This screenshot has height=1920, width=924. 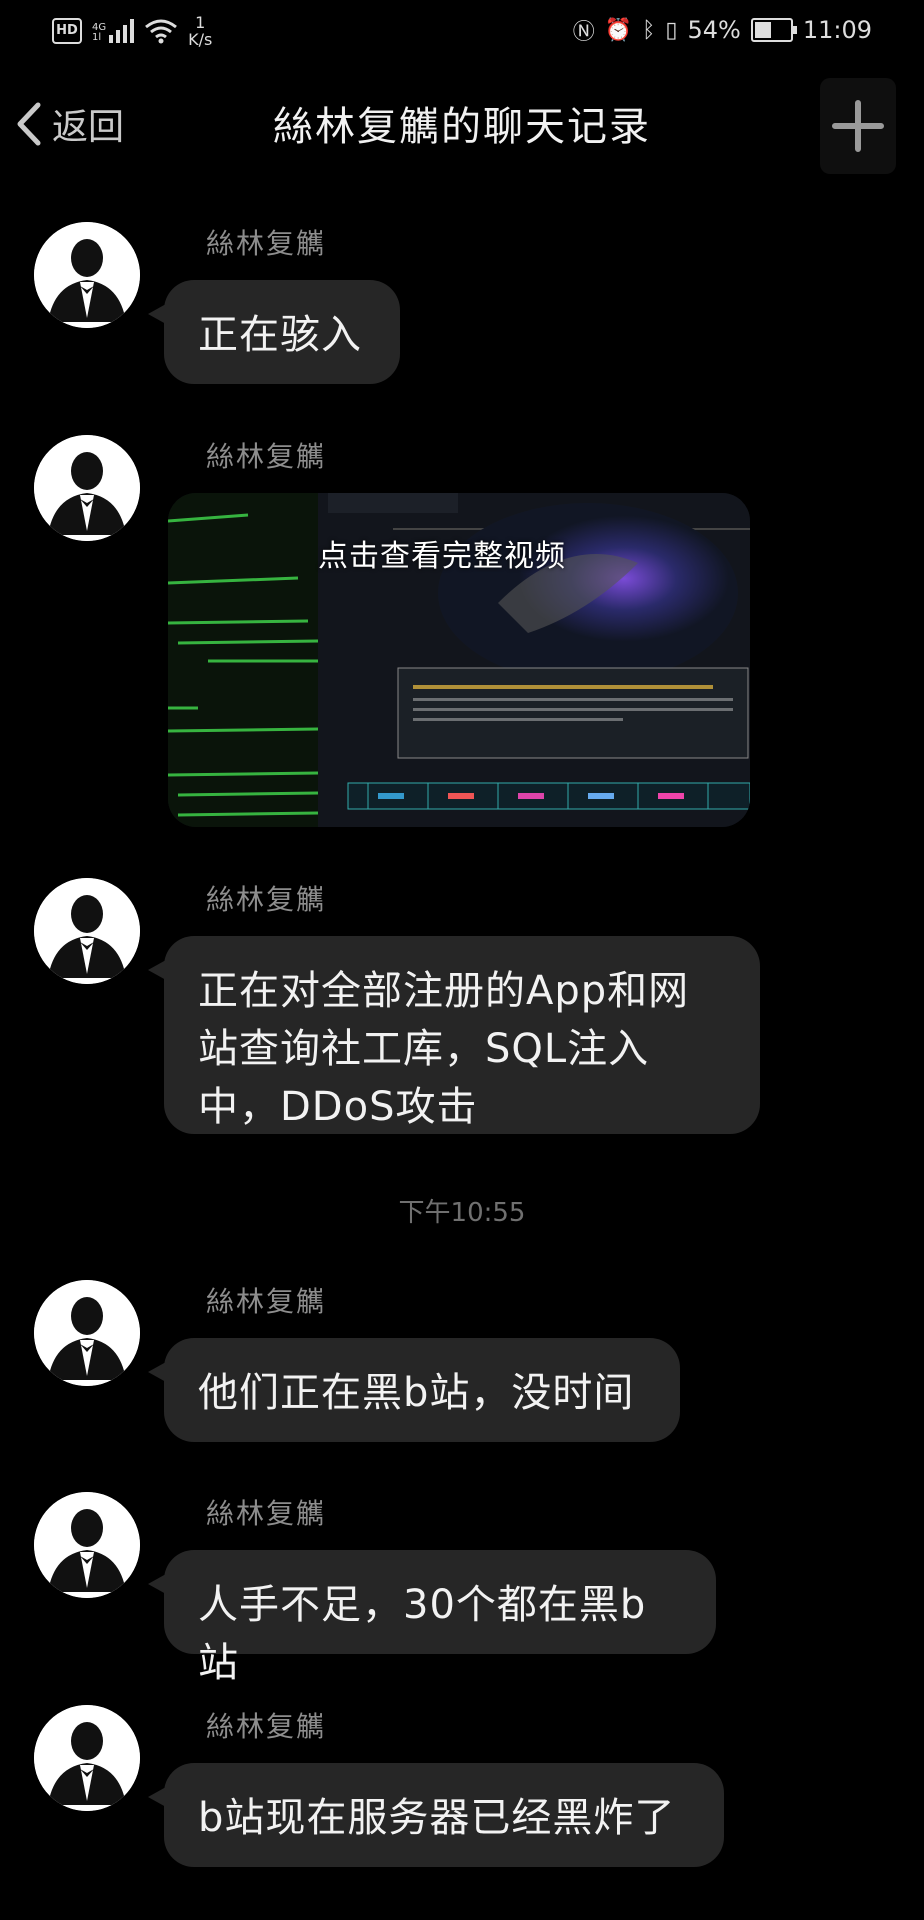 I want to click on message-text-line: 站查询社工库，SQL注入, so click(x=424, y=1049).